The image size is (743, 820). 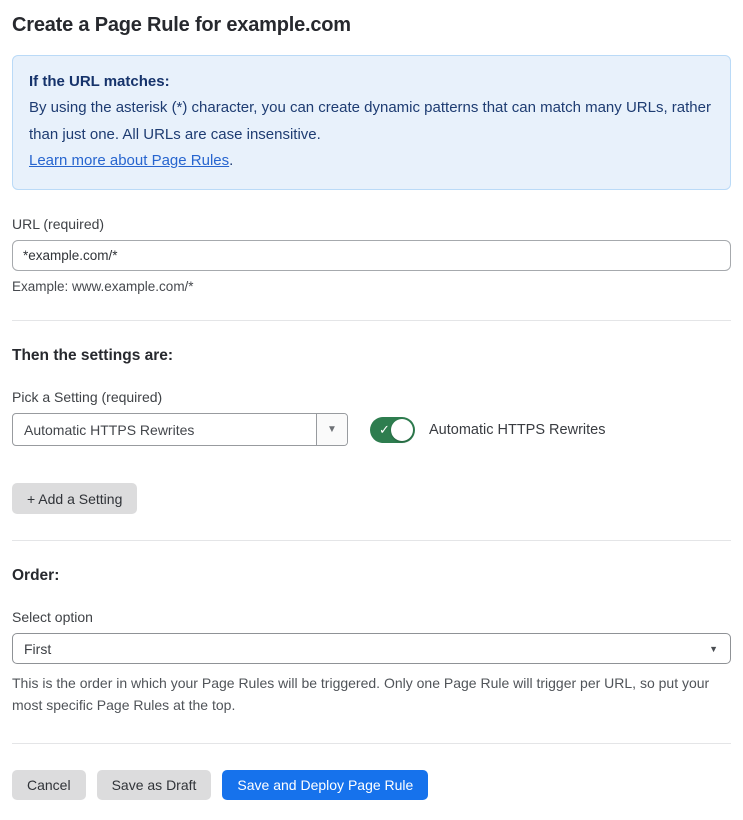 I want to click on https-rewrites-toggle: ✓, so click(x=392, y=429).